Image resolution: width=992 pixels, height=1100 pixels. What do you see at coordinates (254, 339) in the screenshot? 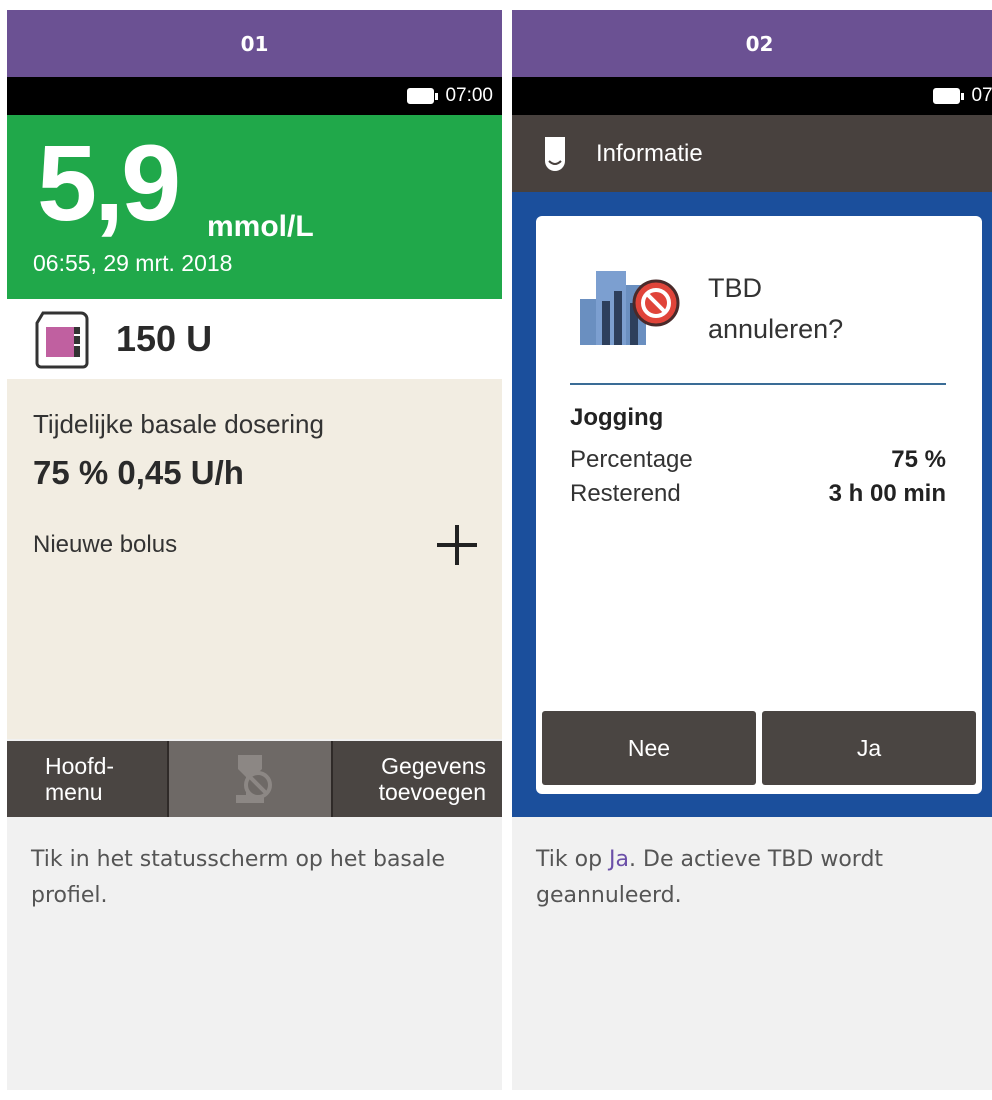
I see `cartridge-status: 150 U` at bounding box center [254, 339].